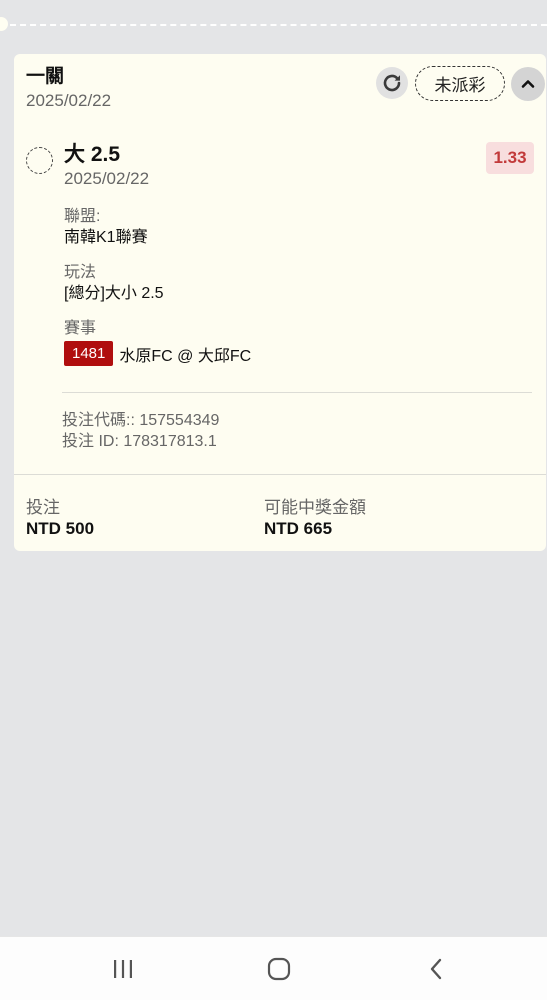 The image size is (547, 1000). Describe the element at coordinates (140, 431) in the screenshot. I see `bet-references: 投注代碼:: 157554349 投注 ID: 178317813.1` at that location.